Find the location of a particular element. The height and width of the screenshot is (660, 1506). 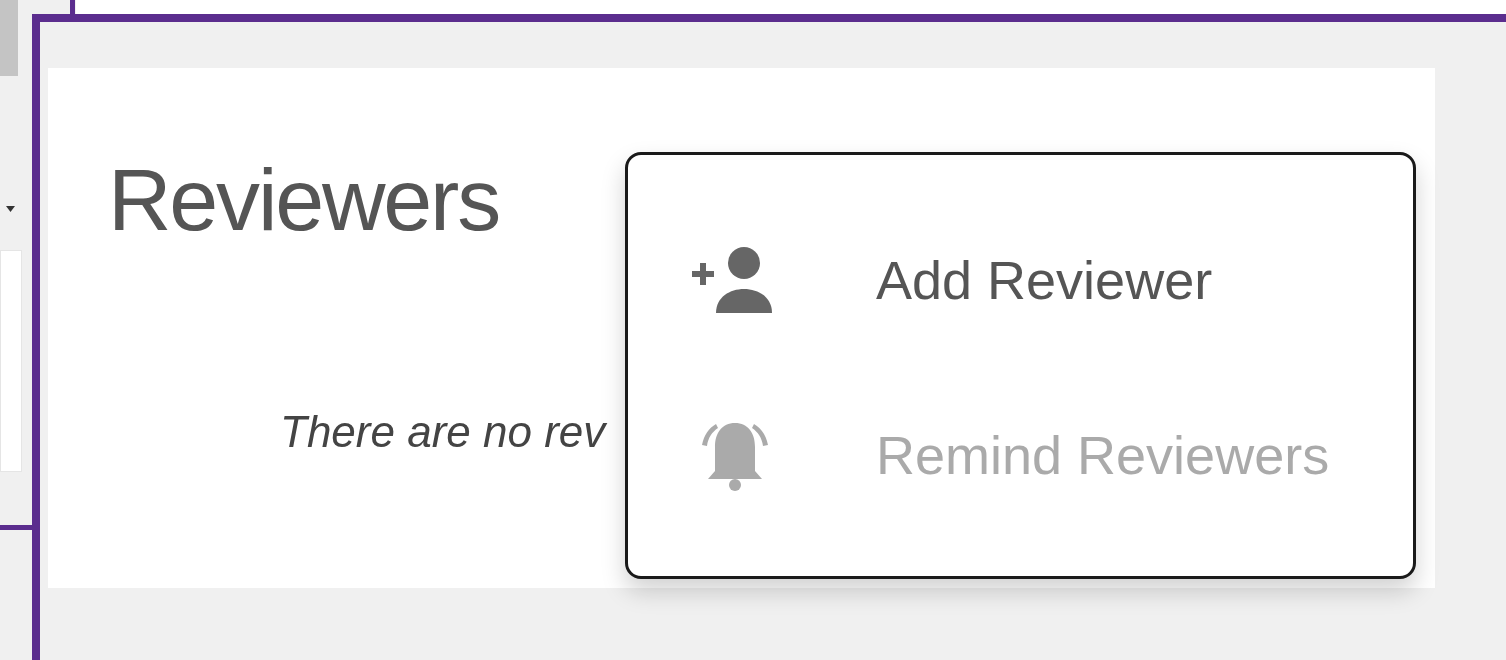

empty-message: There are no rev is located at coordinates (443, 431).